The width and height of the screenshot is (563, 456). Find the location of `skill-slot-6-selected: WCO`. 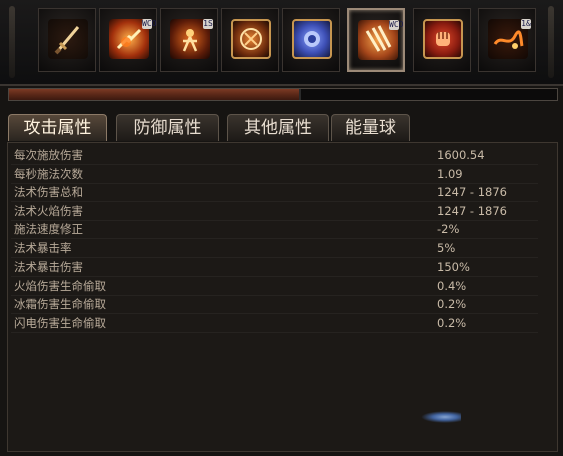

skill-slot-6-selected: WCO is located at coordinates (376, 40).